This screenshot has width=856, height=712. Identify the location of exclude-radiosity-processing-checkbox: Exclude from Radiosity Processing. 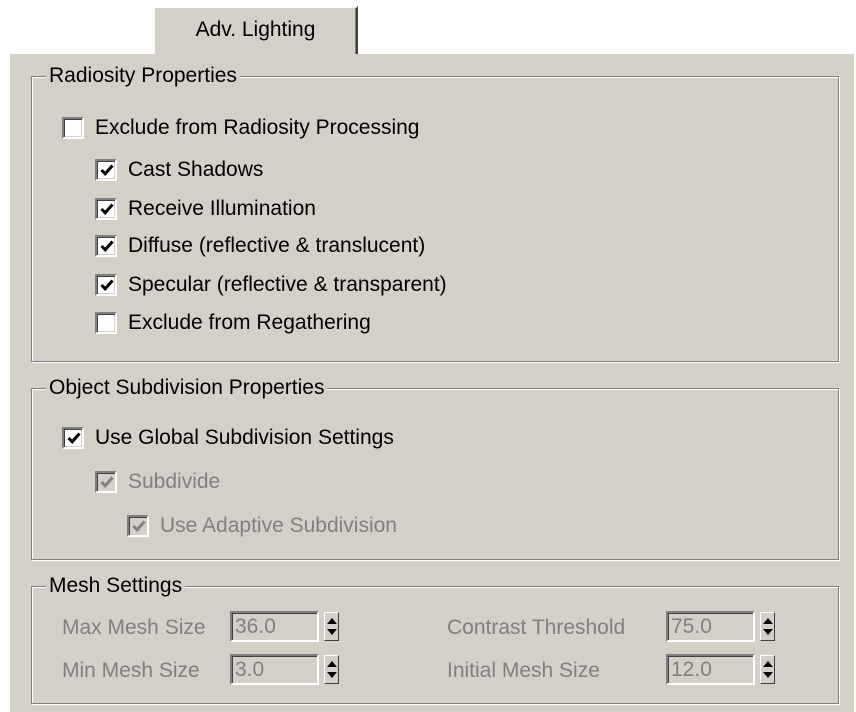
(240, 128).